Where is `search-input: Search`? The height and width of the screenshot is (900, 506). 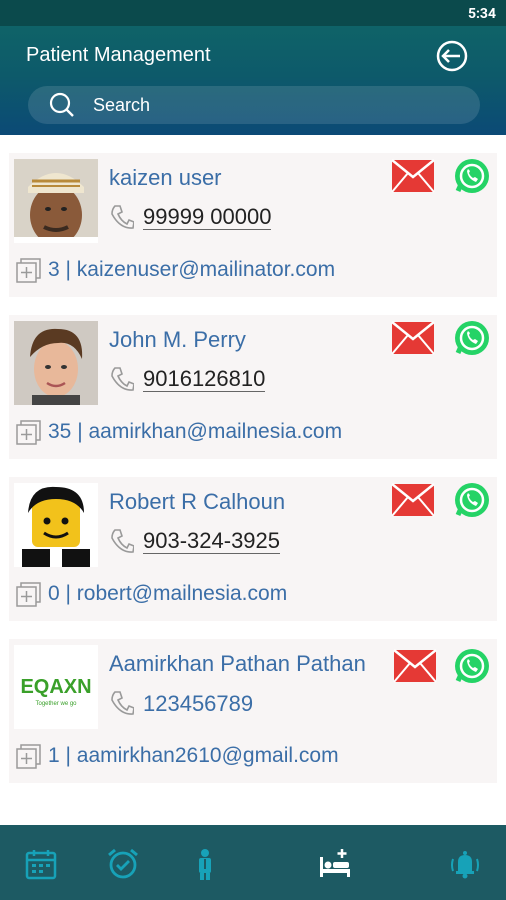
search-input: Search is located at coordinates (121, 105).